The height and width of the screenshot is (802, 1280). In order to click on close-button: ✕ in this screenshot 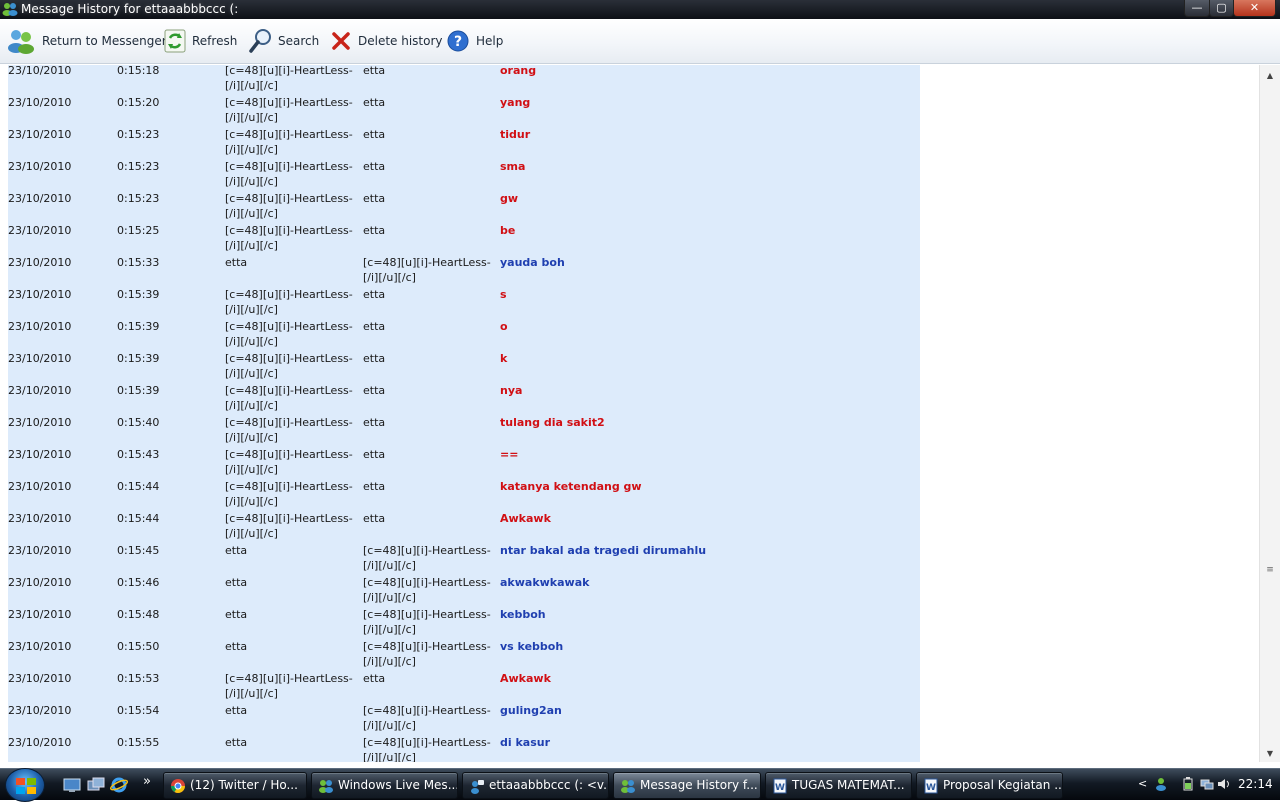, I will do `click(1254, 8)`.